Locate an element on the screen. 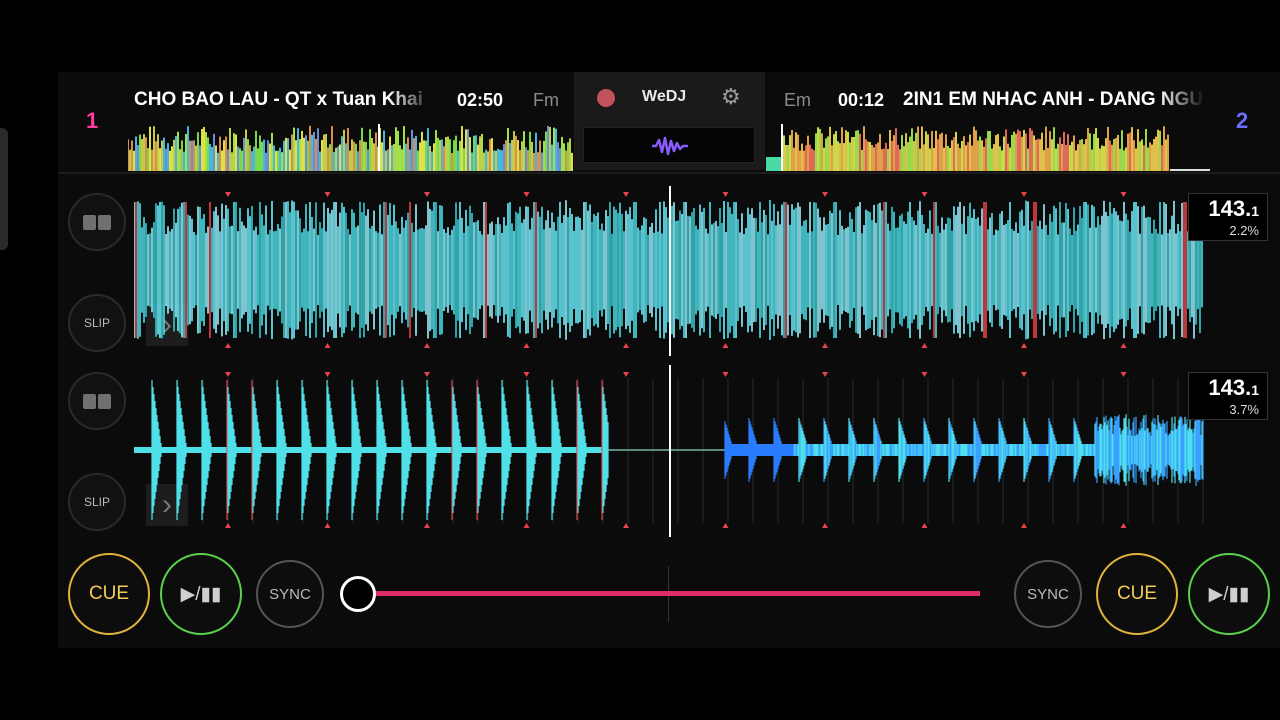 Image resolution: width=1280 pixels, height=720 pixels. deck1-bpm-display: 143.1 2.2% is located at coordinates (1228, 217).